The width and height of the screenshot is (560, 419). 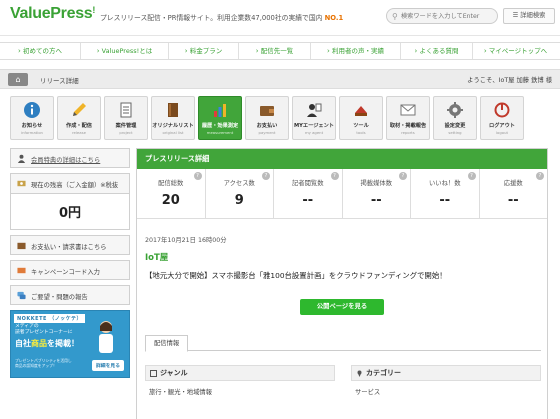 What do you see at coordinates (79, 109) in the screenshot?
I see `pencil-icon` at bounding box center [79, 109].